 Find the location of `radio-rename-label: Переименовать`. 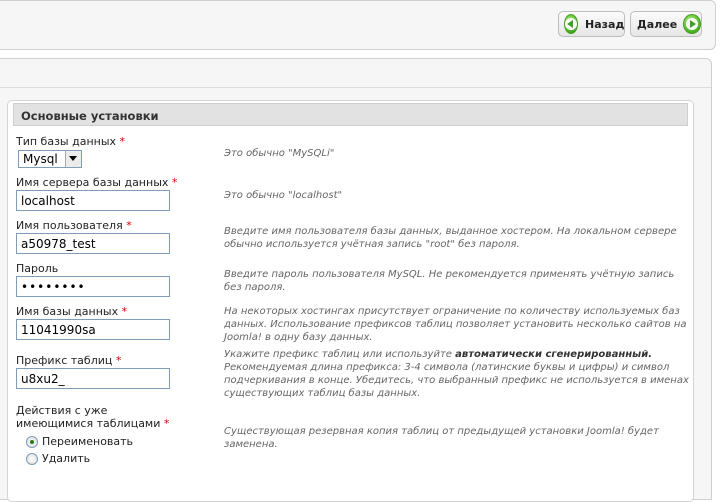

radio-rename-label: Переименовать is located at coordinates (88, 441).